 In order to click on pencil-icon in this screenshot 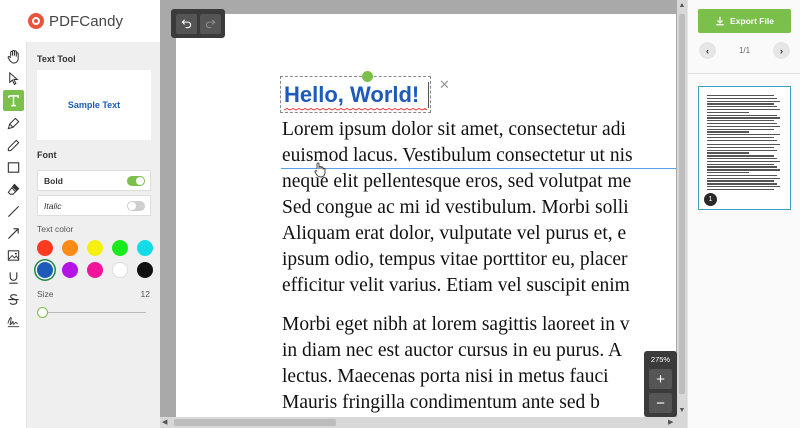, I will do `click(13, 145)`.